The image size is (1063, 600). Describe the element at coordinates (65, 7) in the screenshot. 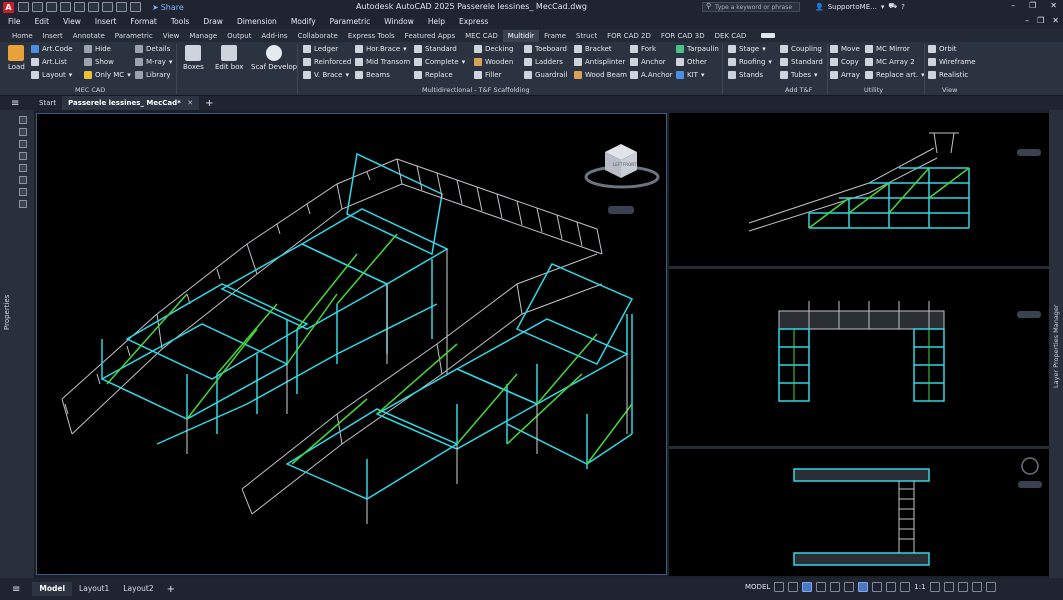

I see `save-as-icon` at that location.